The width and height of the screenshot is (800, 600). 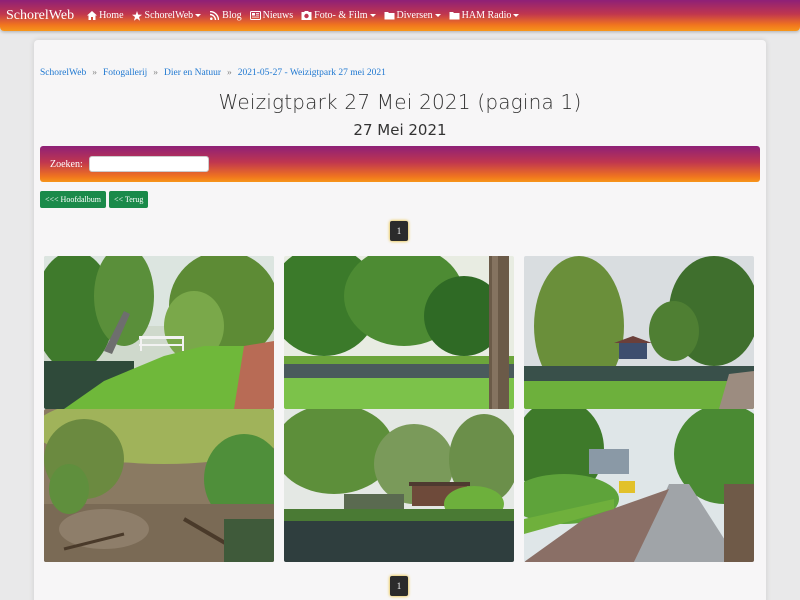 What do you see at coordinates (66, 164) in the screenshot?
I see `search-label: Zoeken:` at bounding box center [66, 164].